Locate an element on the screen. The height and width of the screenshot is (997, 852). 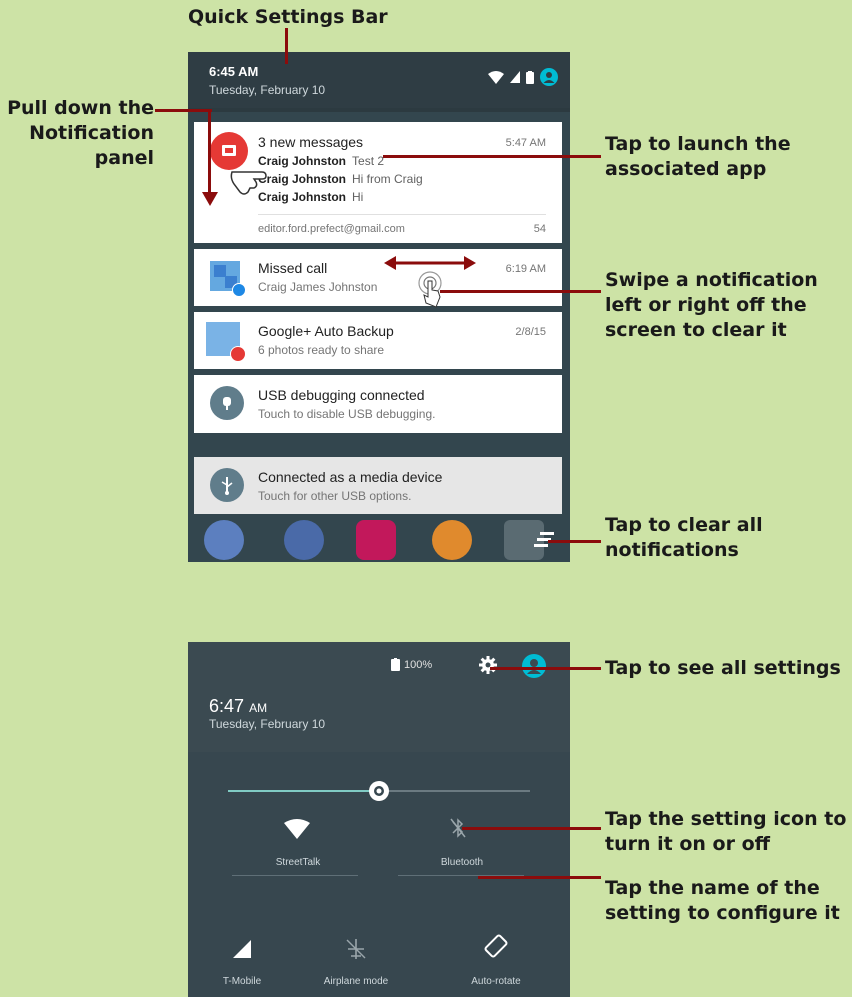
divider is located at coordinates (402, 214).